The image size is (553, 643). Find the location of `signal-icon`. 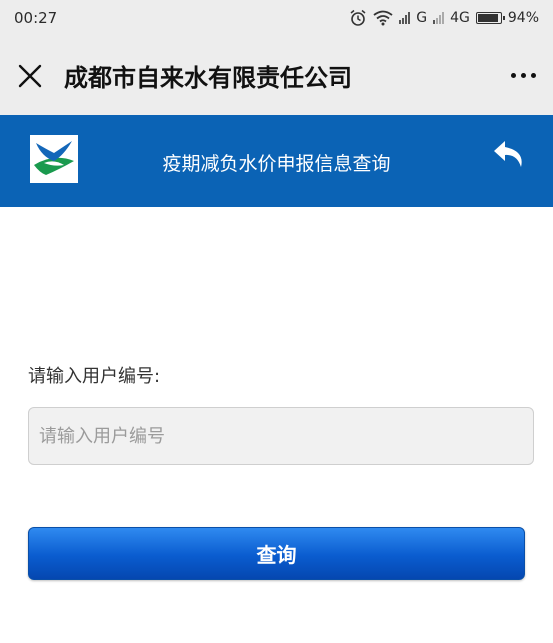

signal-icon is located at coordinates (405, 18).